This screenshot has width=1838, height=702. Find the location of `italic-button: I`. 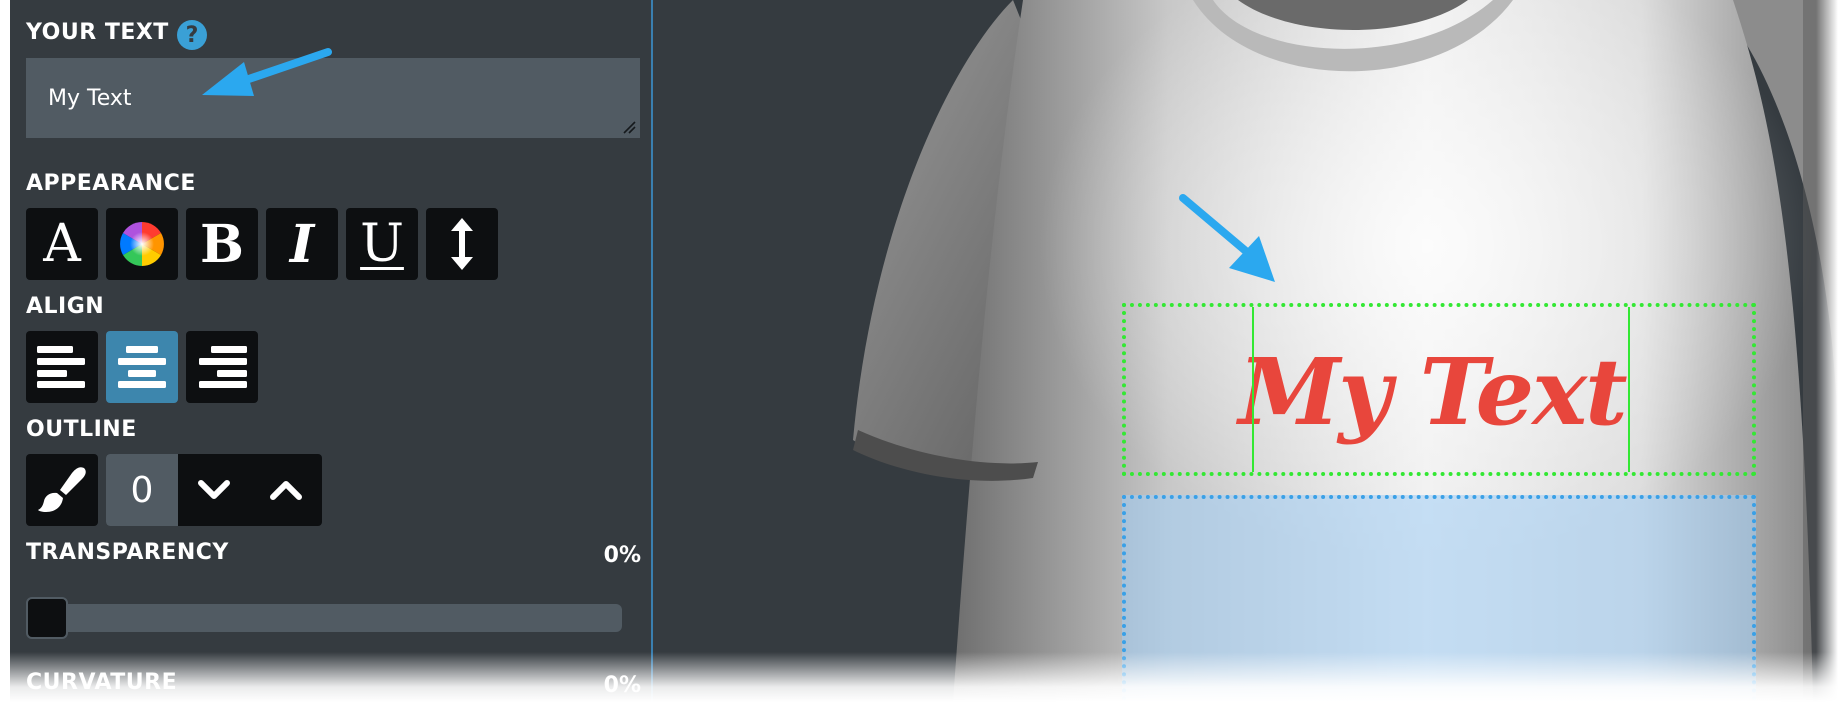

italic-button: I is located at coordinates (302, 244).